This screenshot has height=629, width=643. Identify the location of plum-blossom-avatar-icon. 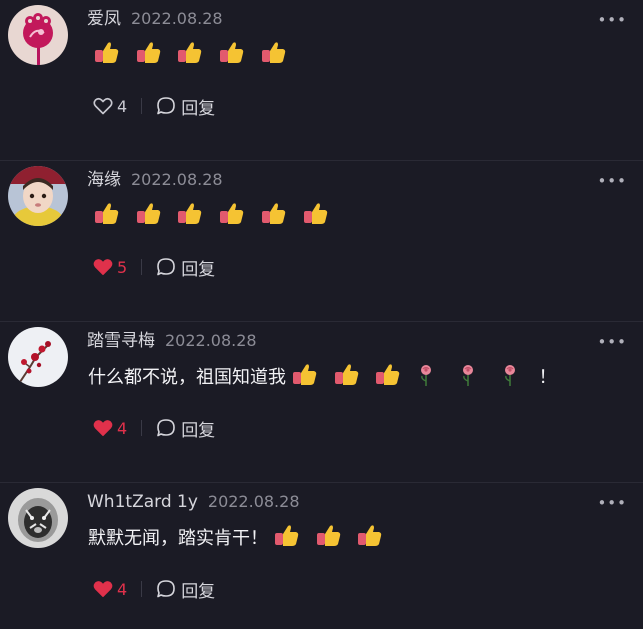
(38, 357).